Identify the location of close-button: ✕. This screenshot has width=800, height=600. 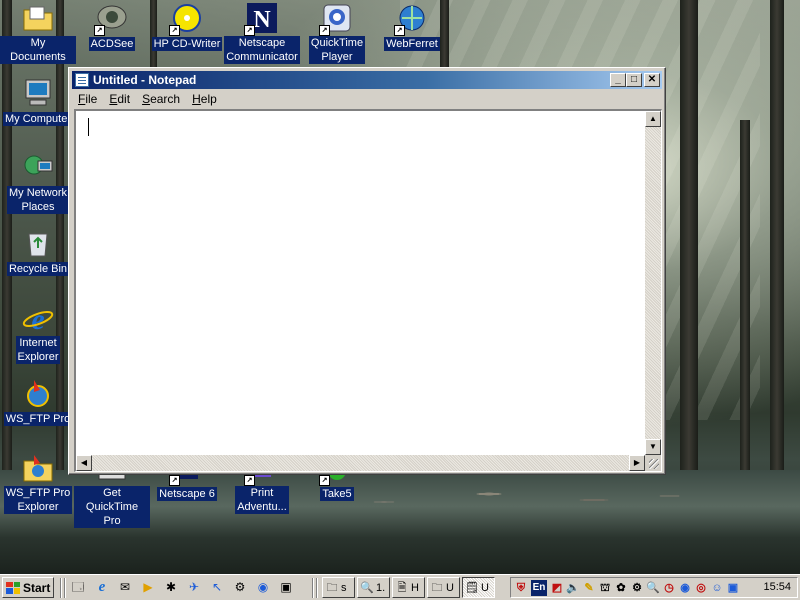
(652, 80).